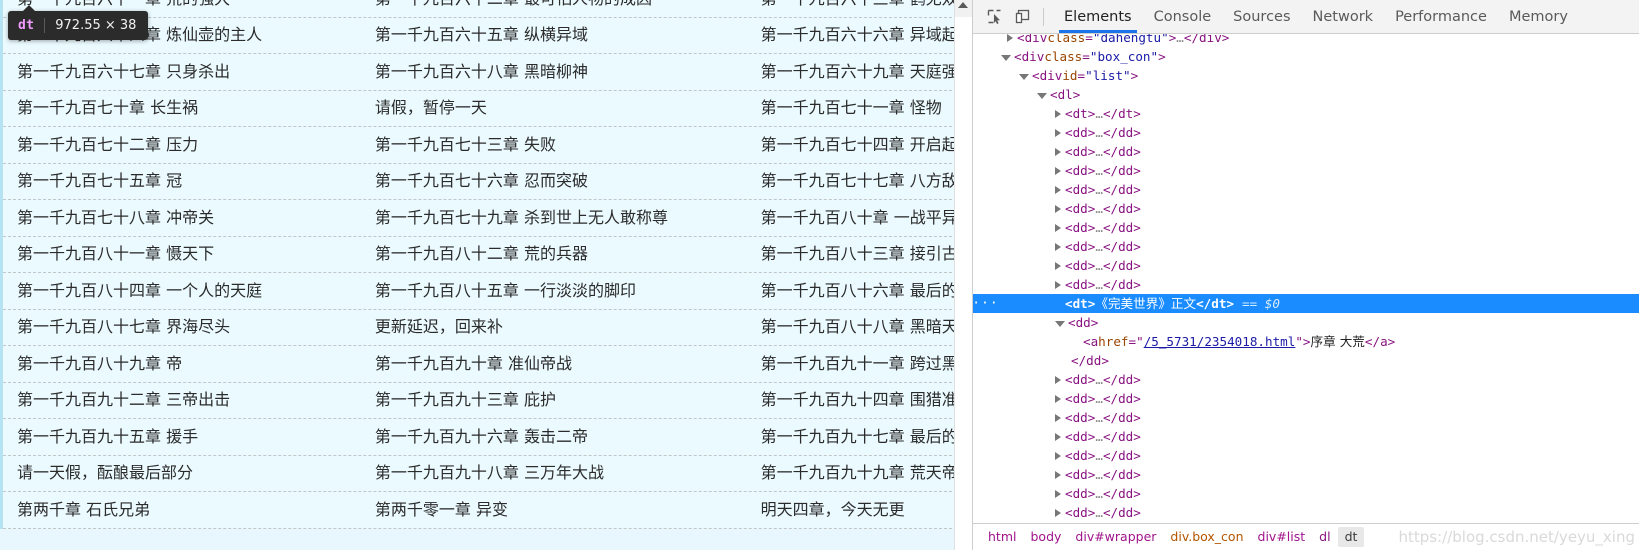  Describe the element at coordinates (1324, 537) in the screenshot. I see `breadcrumb-item-dl: dl` at that location.